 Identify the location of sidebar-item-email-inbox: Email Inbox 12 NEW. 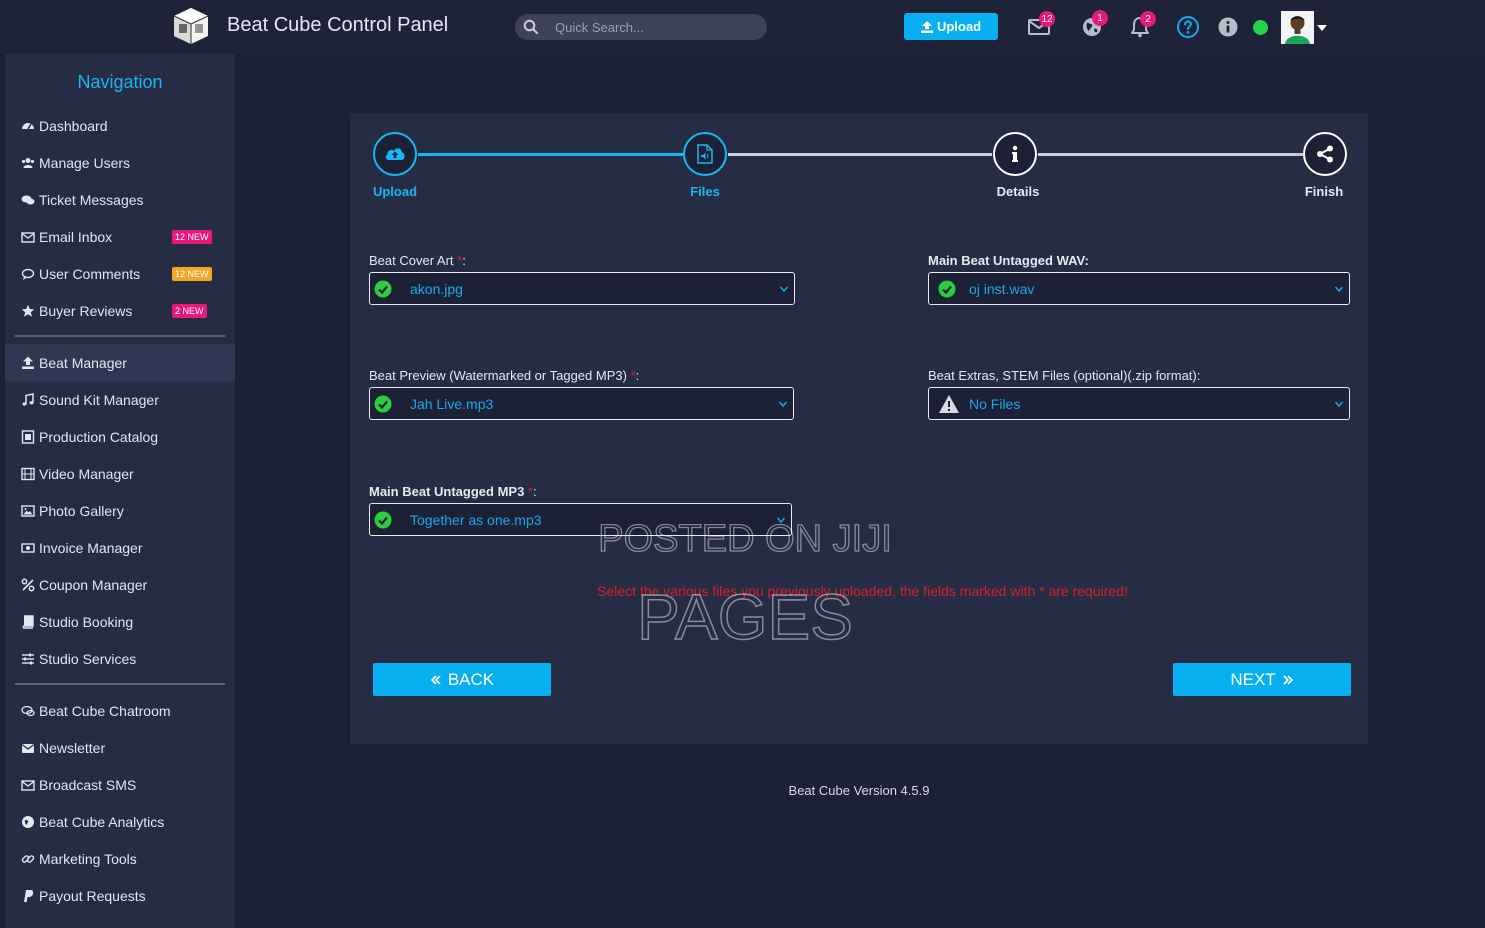
(120, 236).